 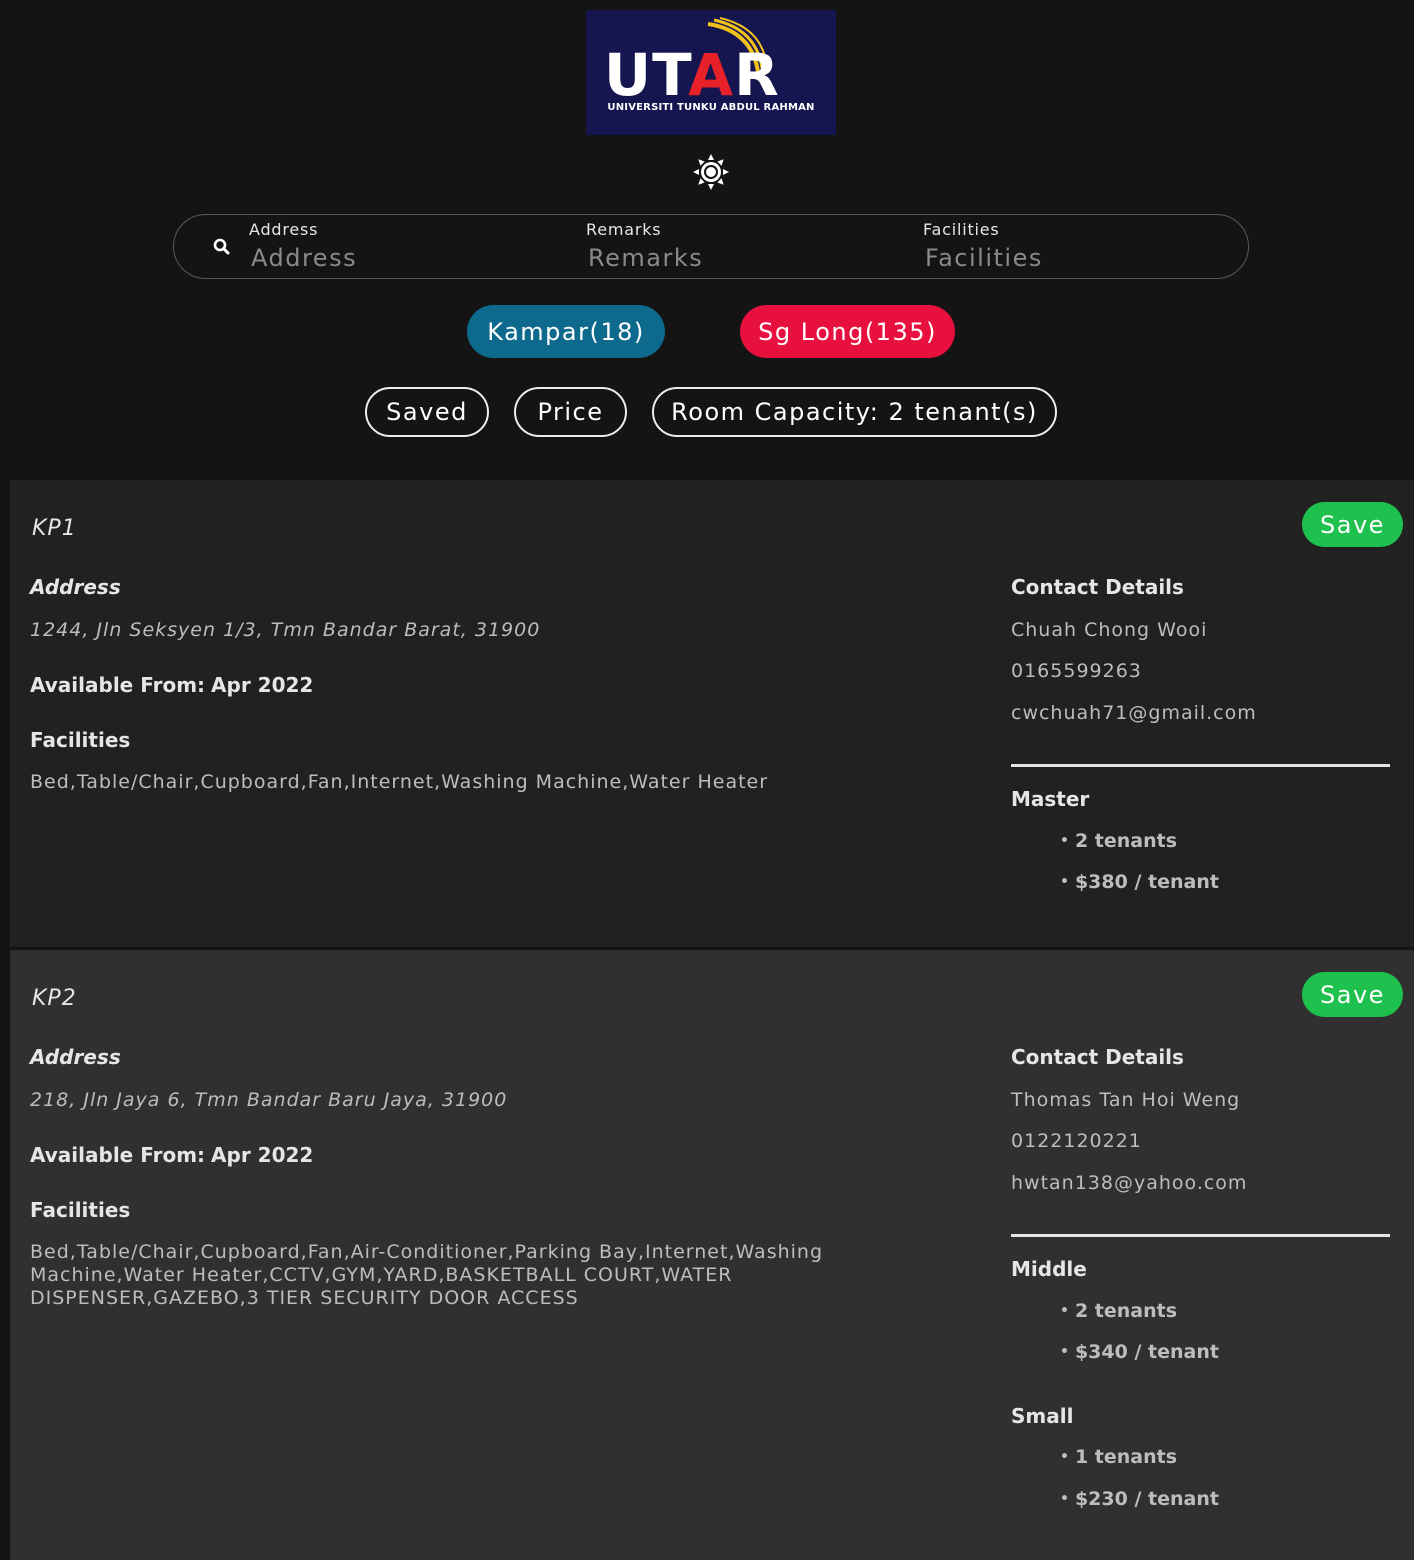 What do you see at coordinates (854, 412) in the screenshot?
I see `filter-room-capacity-button: Room Capacity: 2 tenant(s)` at bounding box center [854, 412].